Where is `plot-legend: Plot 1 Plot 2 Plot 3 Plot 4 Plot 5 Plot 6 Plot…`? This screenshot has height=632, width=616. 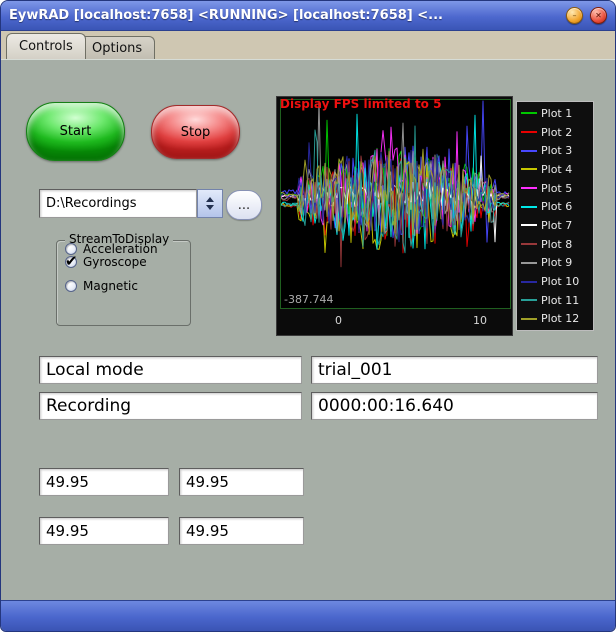 plot-legend: Plot 1 Plot 2 Plot 3 Plot 4 Plot 5 Plot 6 Plot… is located at coordinates (555, 216).